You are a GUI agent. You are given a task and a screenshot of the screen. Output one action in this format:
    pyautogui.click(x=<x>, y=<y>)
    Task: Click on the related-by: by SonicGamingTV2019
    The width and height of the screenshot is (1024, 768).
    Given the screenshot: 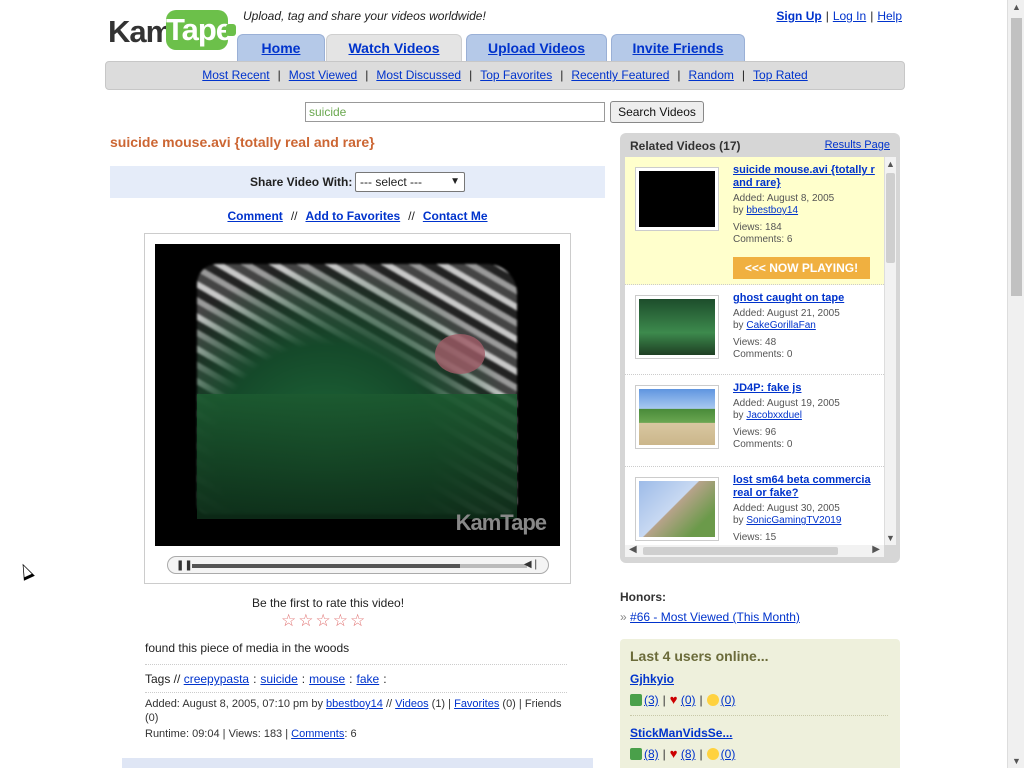 What is the action you would take?
    pyautogui.click(x=787, y=520)
    